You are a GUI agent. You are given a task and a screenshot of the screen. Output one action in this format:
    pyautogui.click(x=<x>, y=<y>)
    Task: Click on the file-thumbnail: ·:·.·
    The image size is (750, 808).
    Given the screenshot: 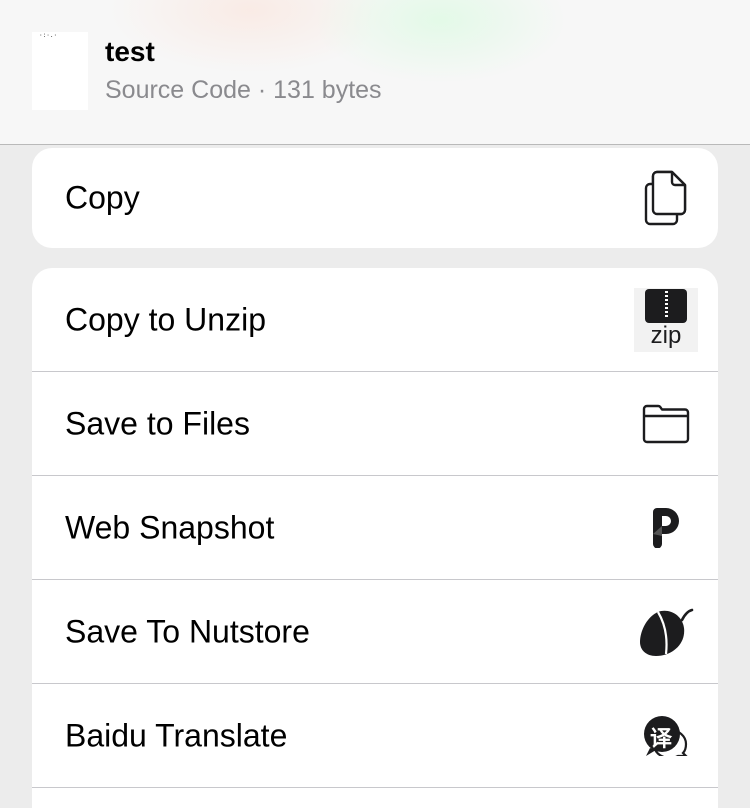 What is the action you would take?
    pyautogui.click(x=60, y=71)
    